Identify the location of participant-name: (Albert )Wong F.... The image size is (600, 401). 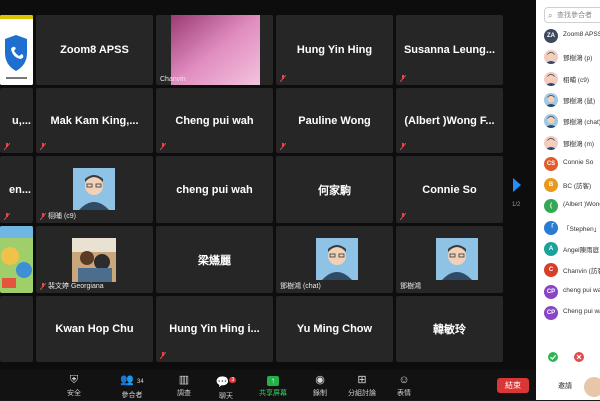
(449, 120).